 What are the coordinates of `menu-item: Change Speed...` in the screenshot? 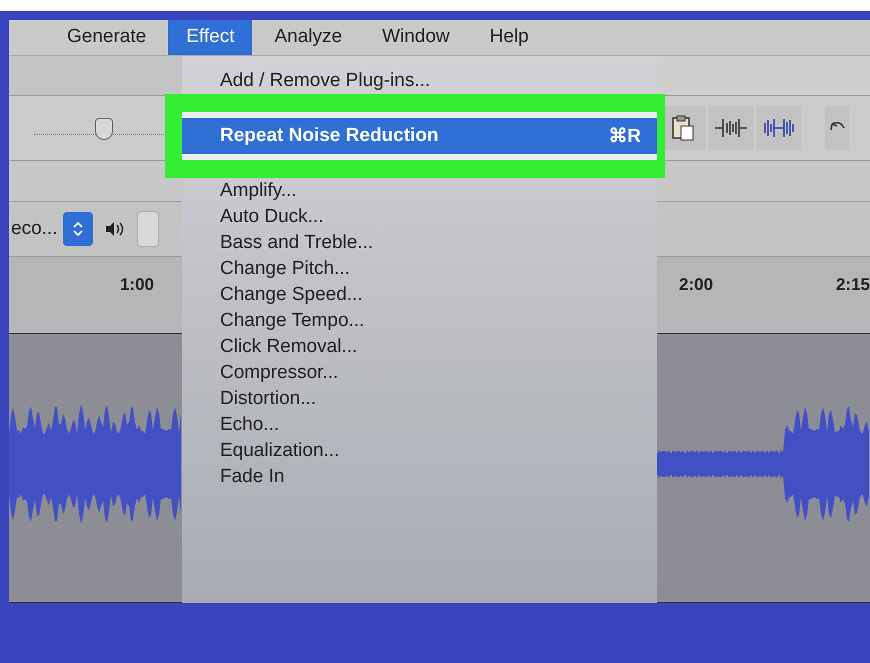 It's located at (419, 295).